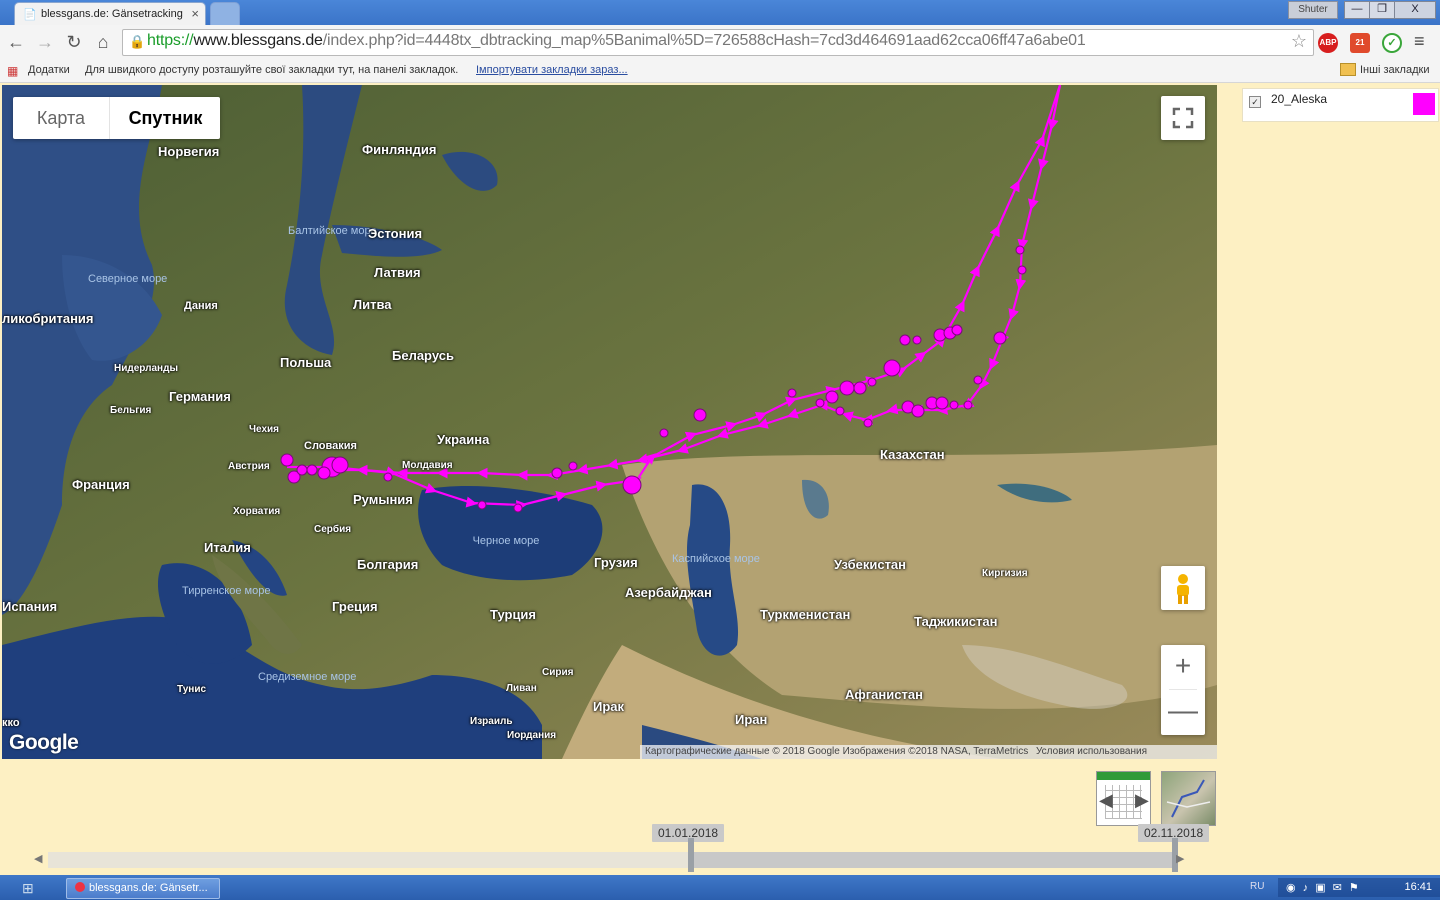 This screenshot has width=1440, height=900. Describe the element at coordinates (74, 42) in the screenshot. I see `reload-icon: ↻` at that location.